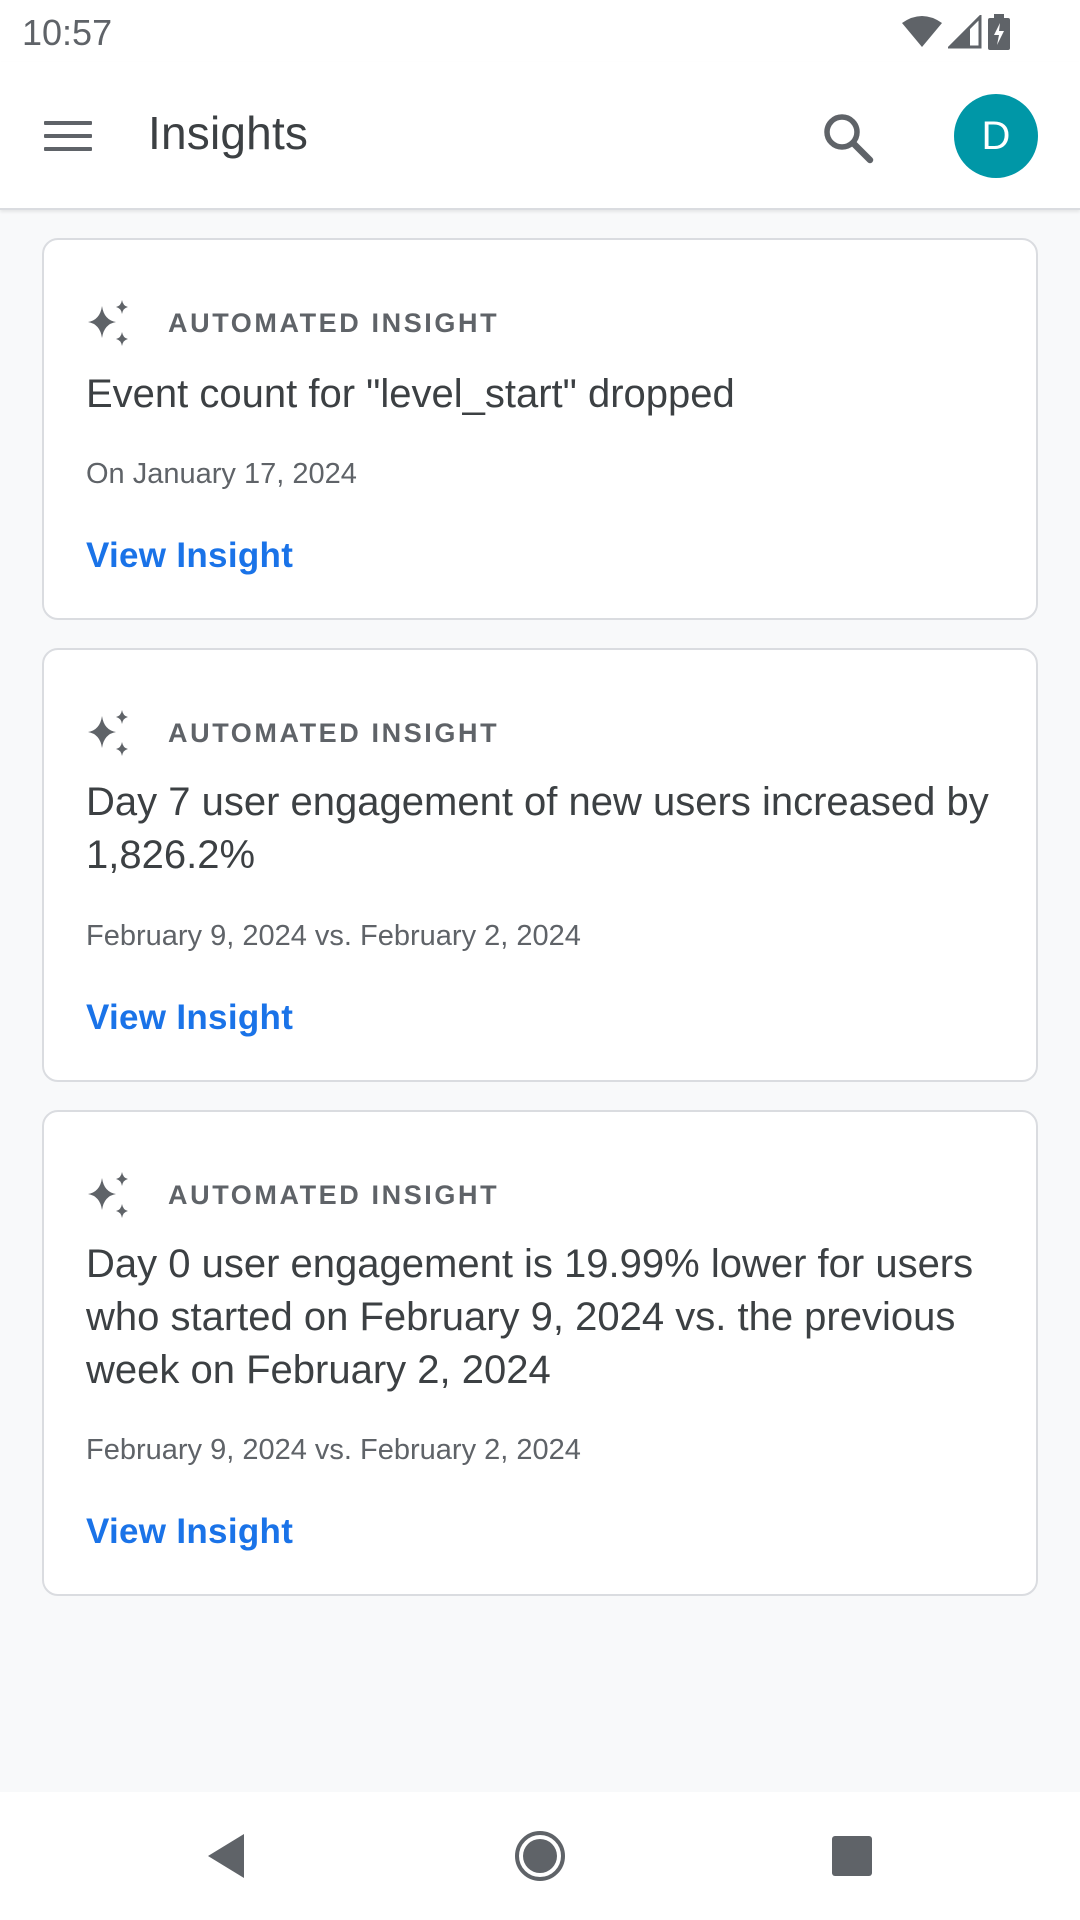 This screenshot has width=1080, height=1920. Describe the element at coordinates (540, 136) in the screenshot. I see `app-bar: Insights D` at that location.